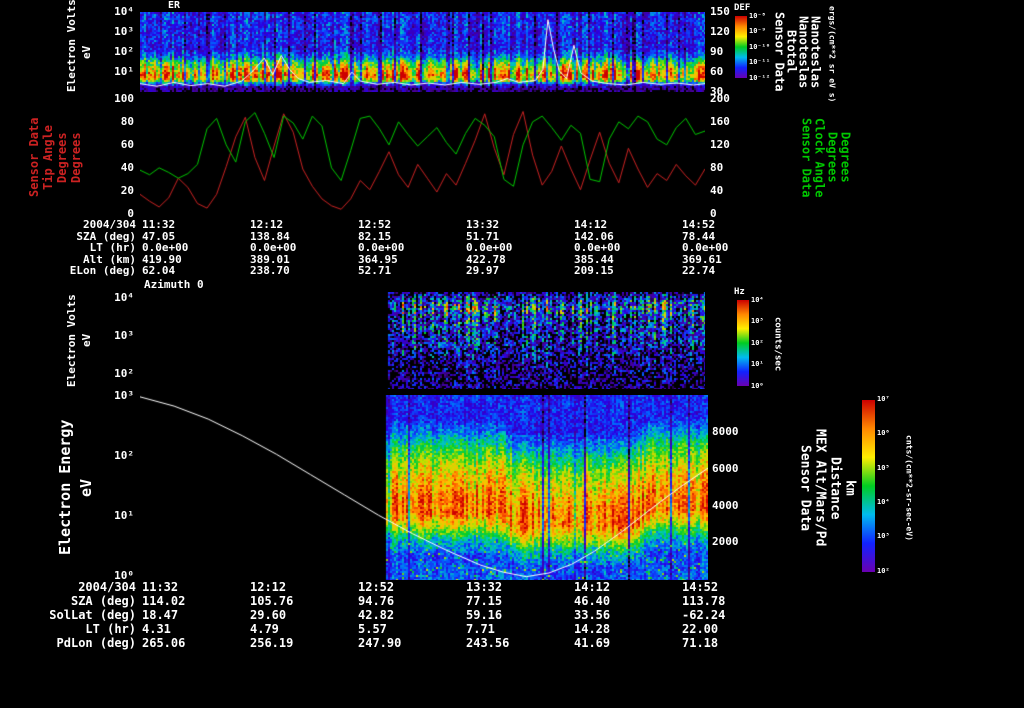 Image resolution: width=1024 pixels, height=708 pixels. Describe the element at coordinates (376, 615) in the screenshot. I see `ephemeris-bottom-r2c2: 42.82` at that location.